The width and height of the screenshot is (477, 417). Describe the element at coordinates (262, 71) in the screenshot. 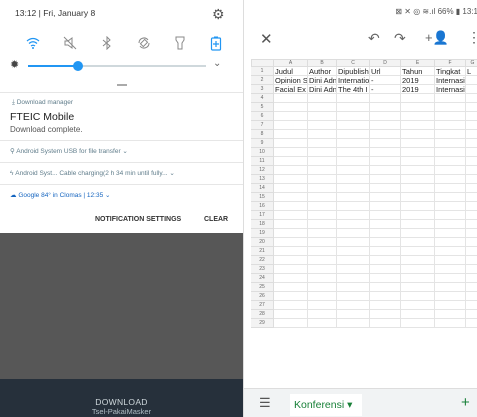

I see `row-header: 1` at that location.